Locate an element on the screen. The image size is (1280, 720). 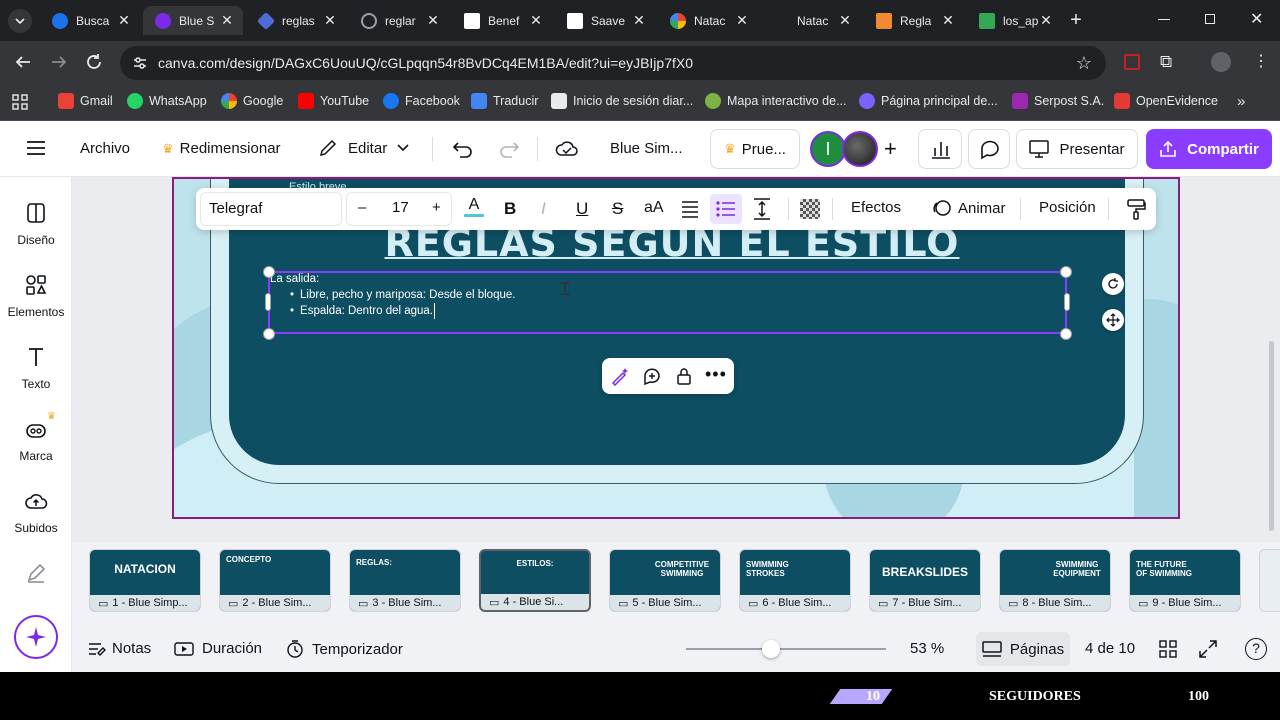
puzzle-extensions-icon: ⧉ is located at coordinates (1166, 62).